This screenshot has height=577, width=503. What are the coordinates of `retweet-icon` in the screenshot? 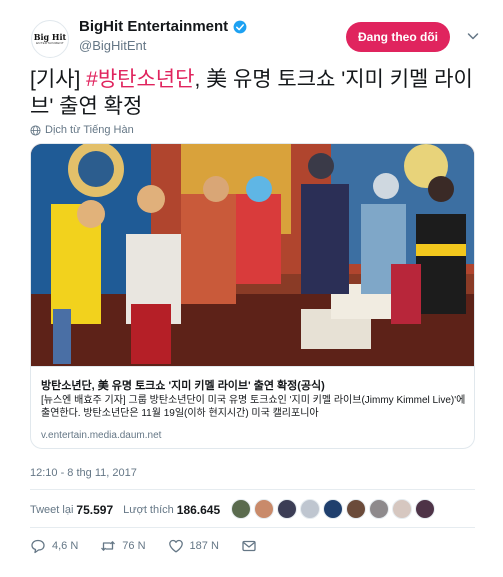 It's located at (108, 546).